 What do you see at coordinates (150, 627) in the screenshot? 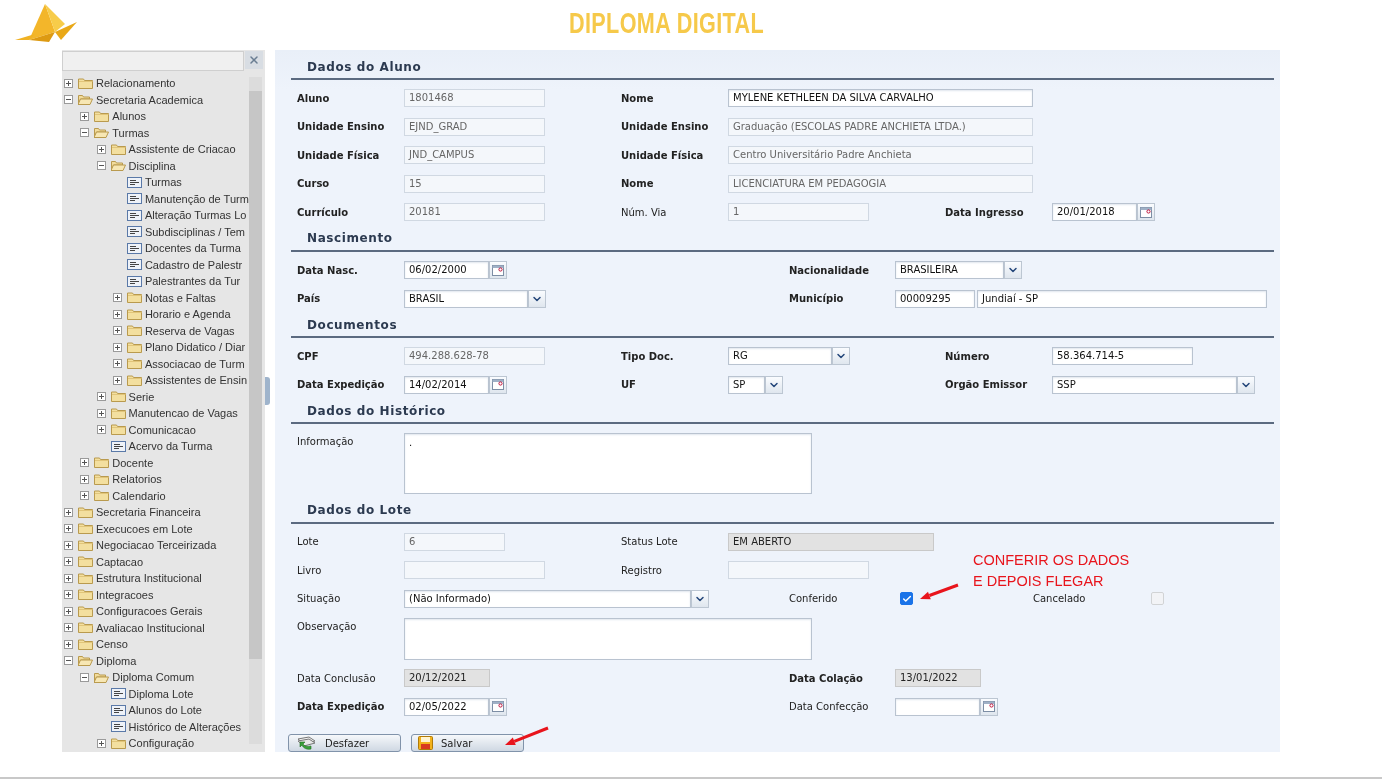
I see `tree-item: Avaliacao Institucional` at bounding box center [150, 627].